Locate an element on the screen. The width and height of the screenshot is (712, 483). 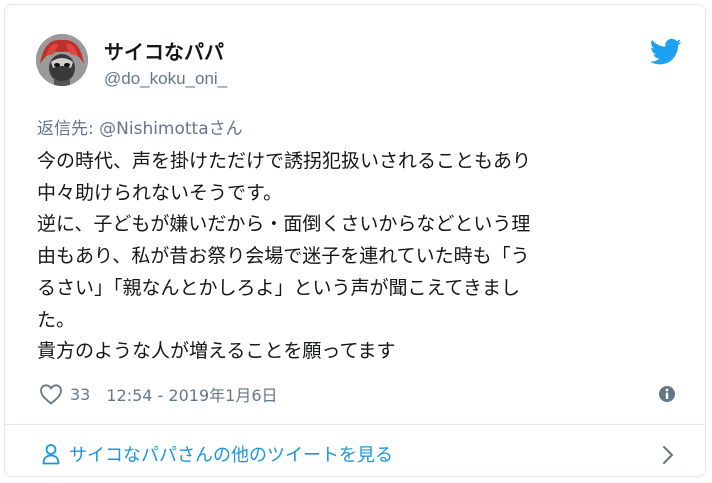
tweet-text-line: た。 is located at coordinates (56, 319).